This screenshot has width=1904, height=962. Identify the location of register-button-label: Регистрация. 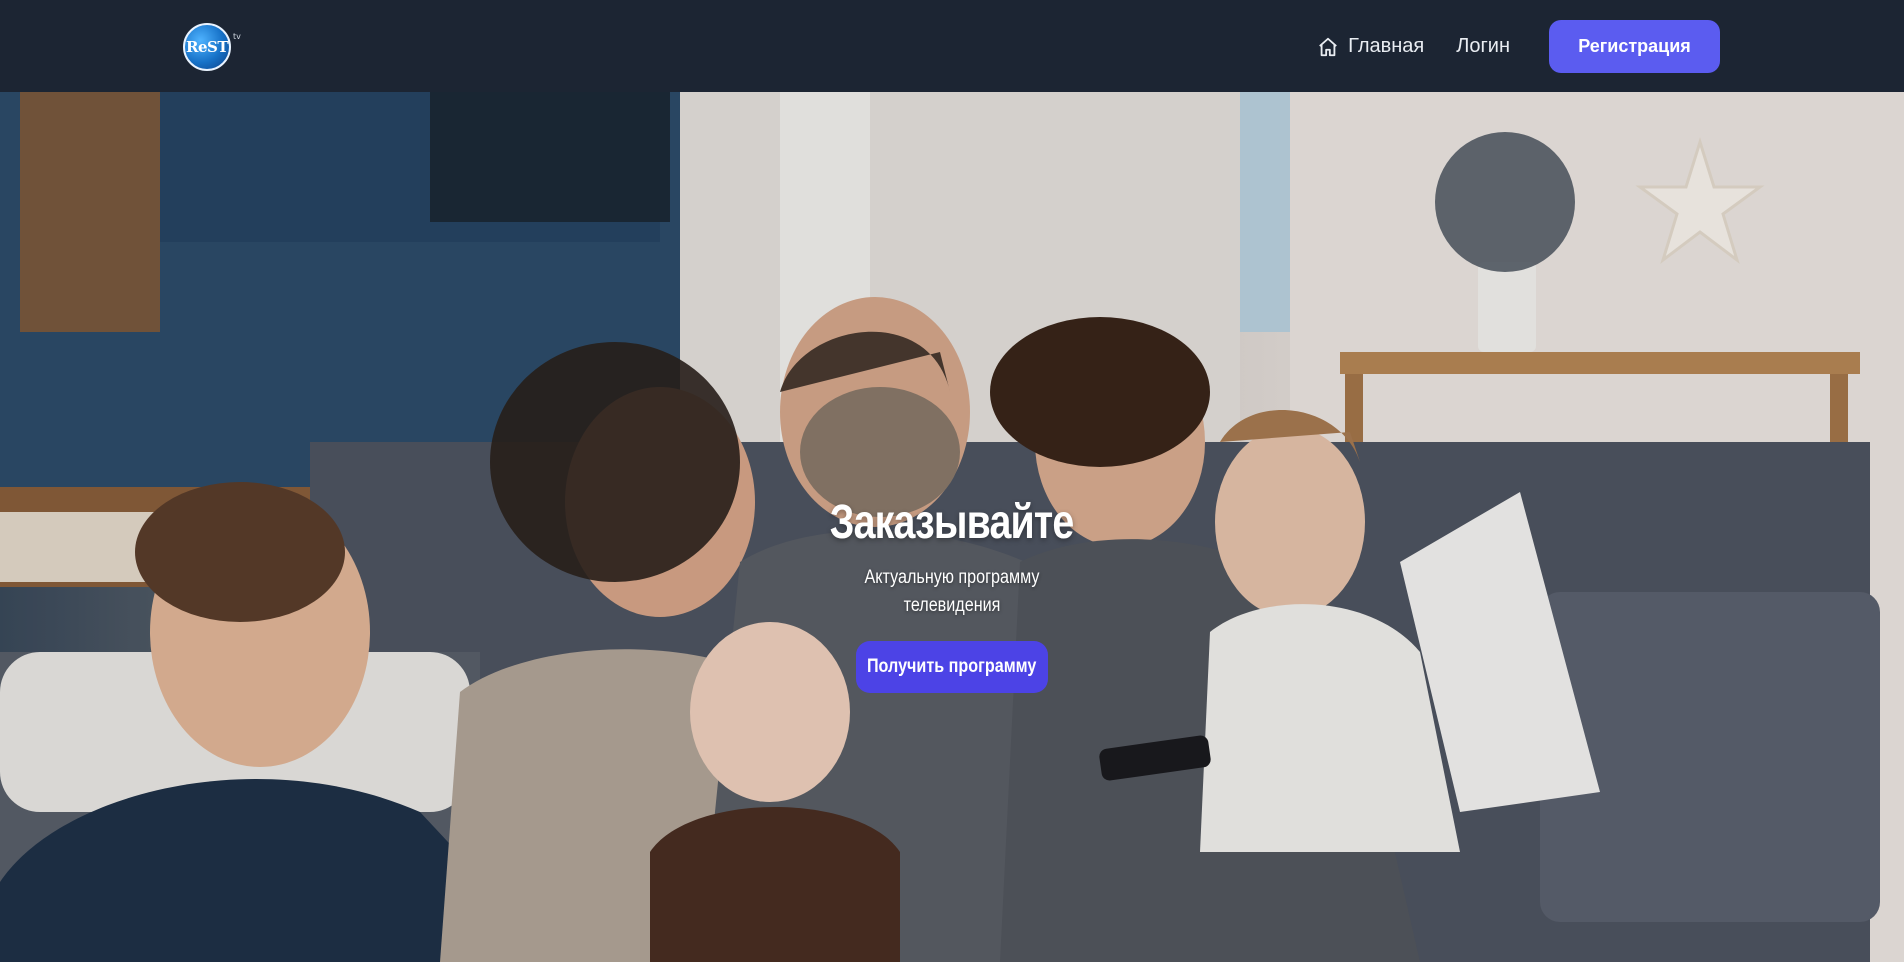
(1634, 46).